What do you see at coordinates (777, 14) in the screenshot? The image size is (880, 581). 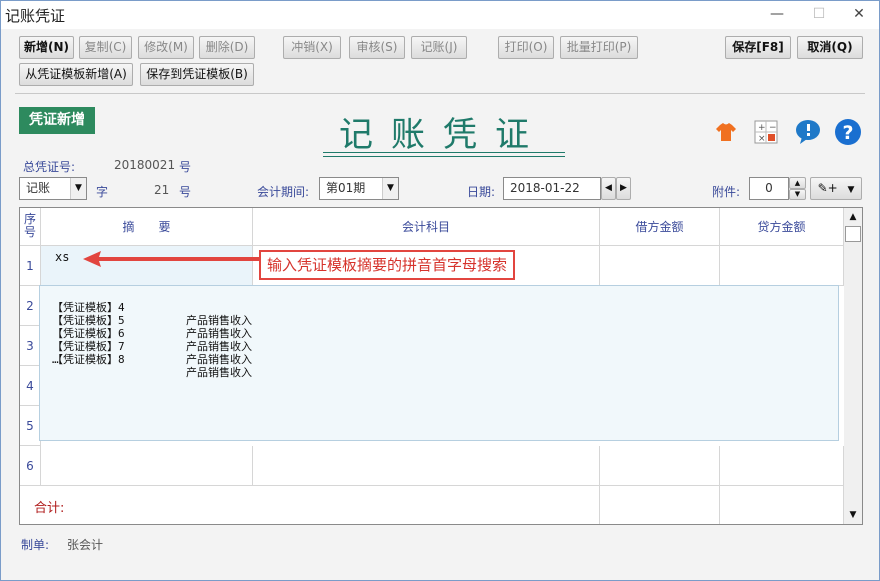 I see `minimize-icon: —` at bounding box center [777, 14].